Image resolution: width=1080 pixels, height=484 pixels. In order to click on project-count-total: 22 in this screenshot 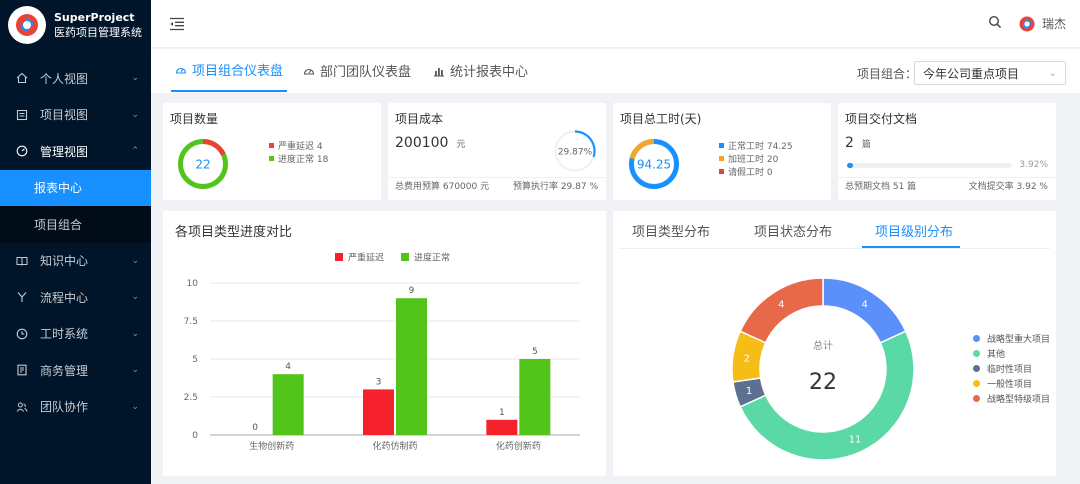, I will do `click(202, 165)`.